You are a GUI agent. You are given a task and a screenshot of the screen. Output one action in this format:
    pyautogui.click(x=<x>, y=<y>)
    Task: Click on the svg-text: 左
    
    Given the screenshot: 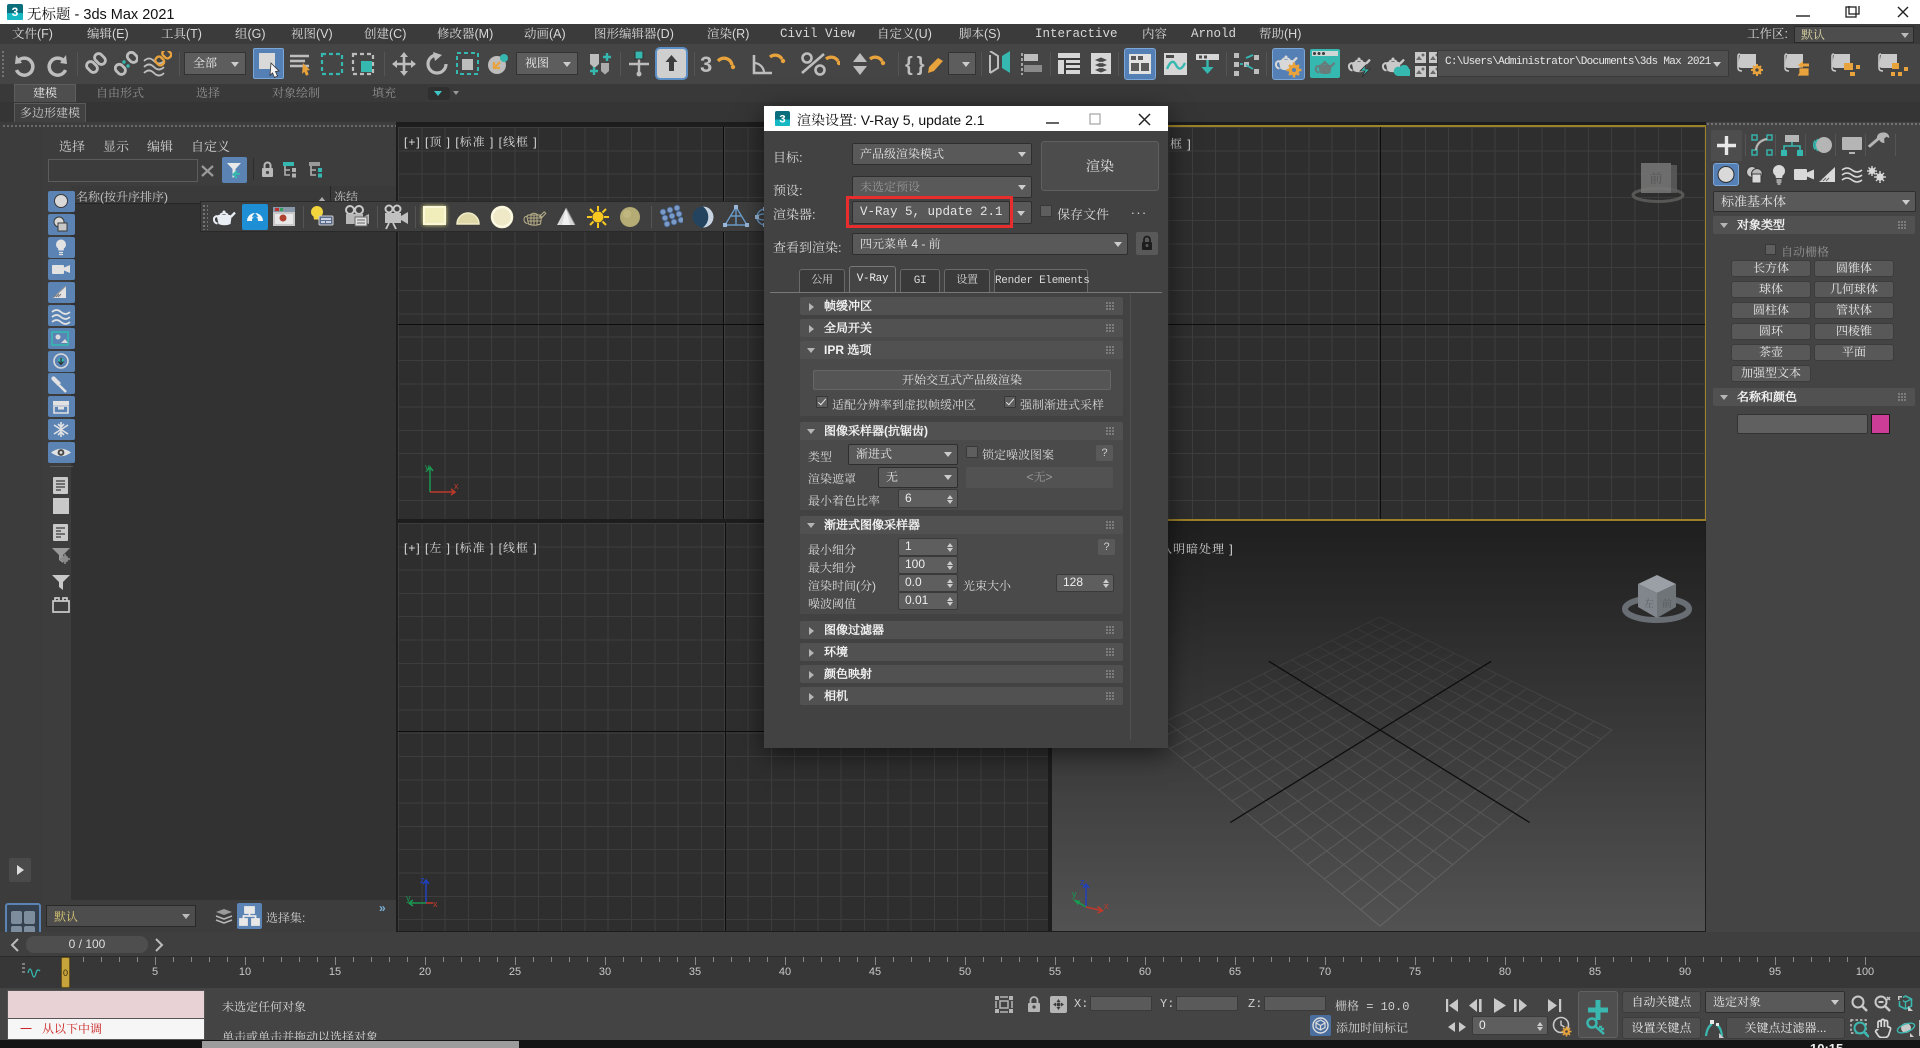 What is the action you would take?
    pyautogui.click(x=1649, y=602)
    